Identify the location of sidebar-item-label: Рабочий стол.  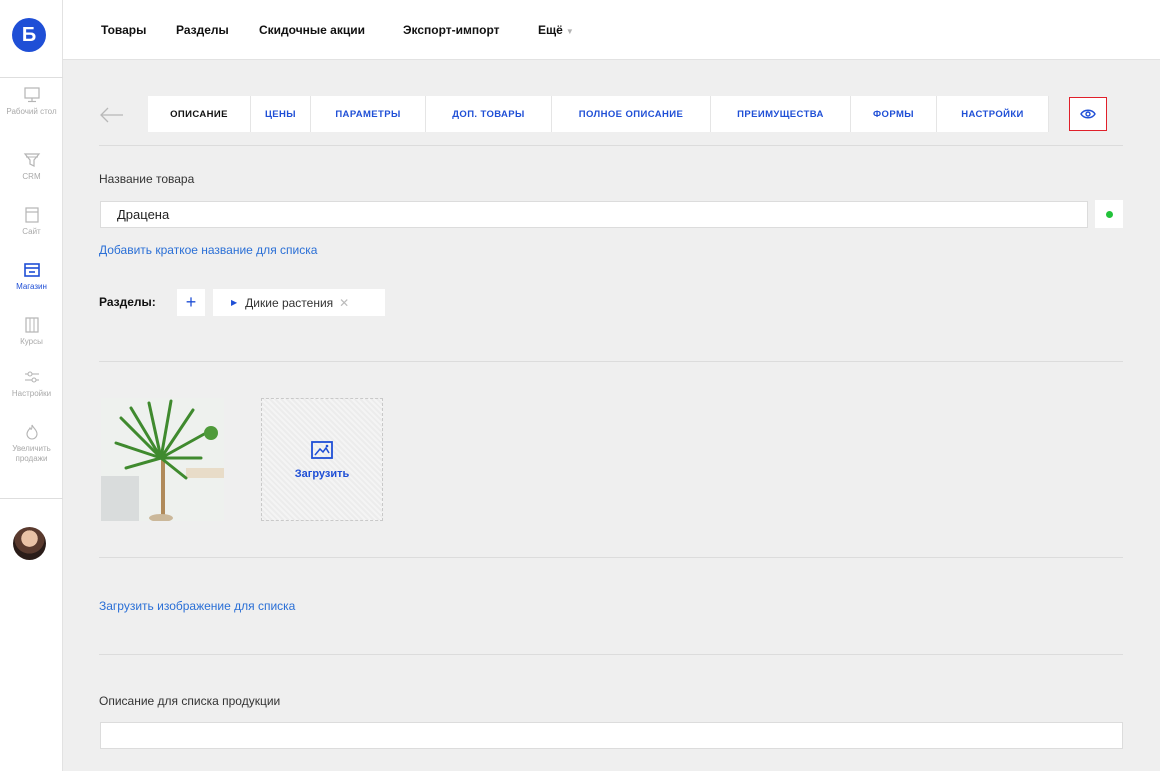
(31, 111).